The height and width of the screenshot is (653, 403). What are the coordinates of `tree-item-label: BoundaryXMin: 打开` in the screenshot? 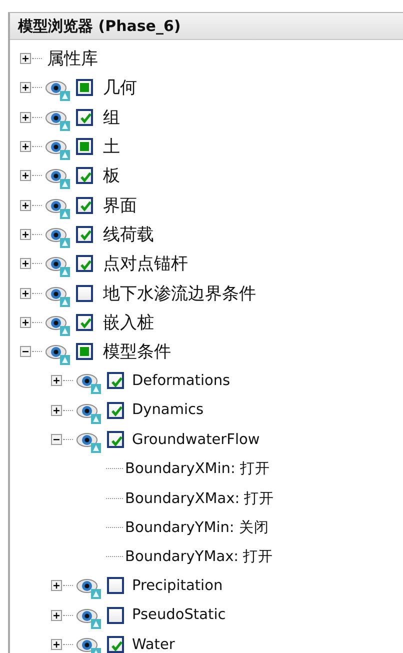 It's located at (197, 468).